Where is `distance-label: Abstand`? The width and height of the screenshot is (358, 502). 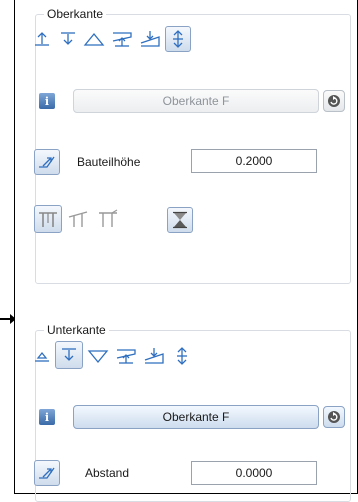 distance-label: Abstand is located at coordinates (107, 473).